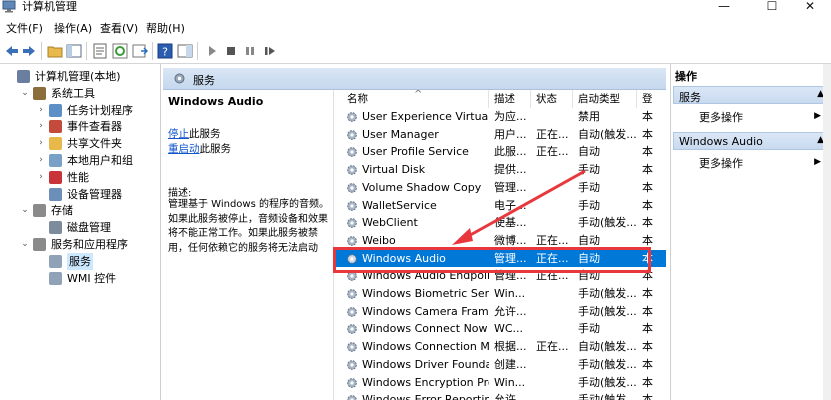 This screenshot has height=400, width=831. Describe the element at coordinates (78, 76) in the screenshot. I see `tree-node-label: 计算机管理(本地)` at that location.